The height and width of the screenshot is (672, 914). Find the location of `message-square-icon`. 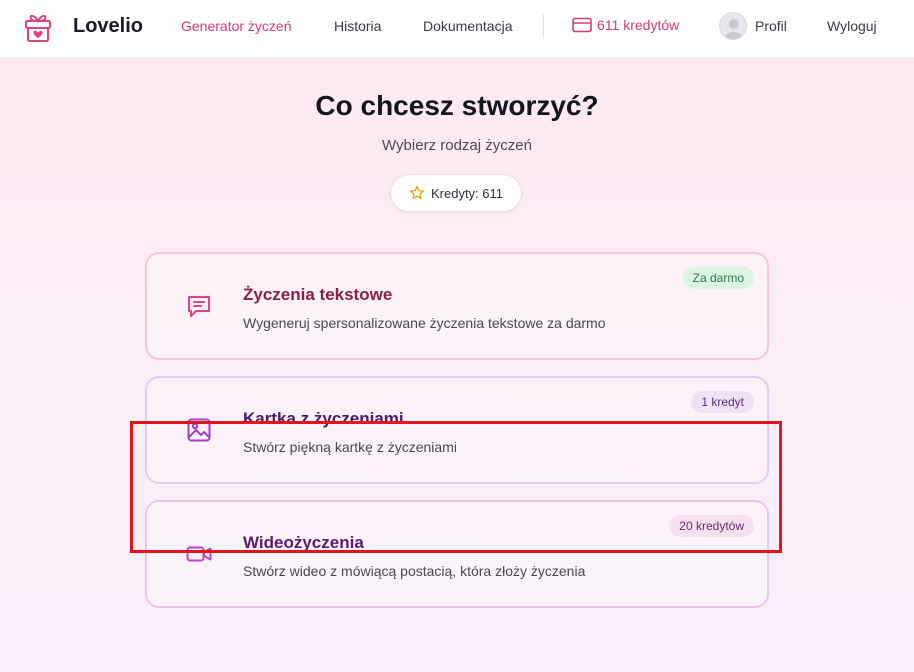

message-square-icon is located at coordinates (199, 306).